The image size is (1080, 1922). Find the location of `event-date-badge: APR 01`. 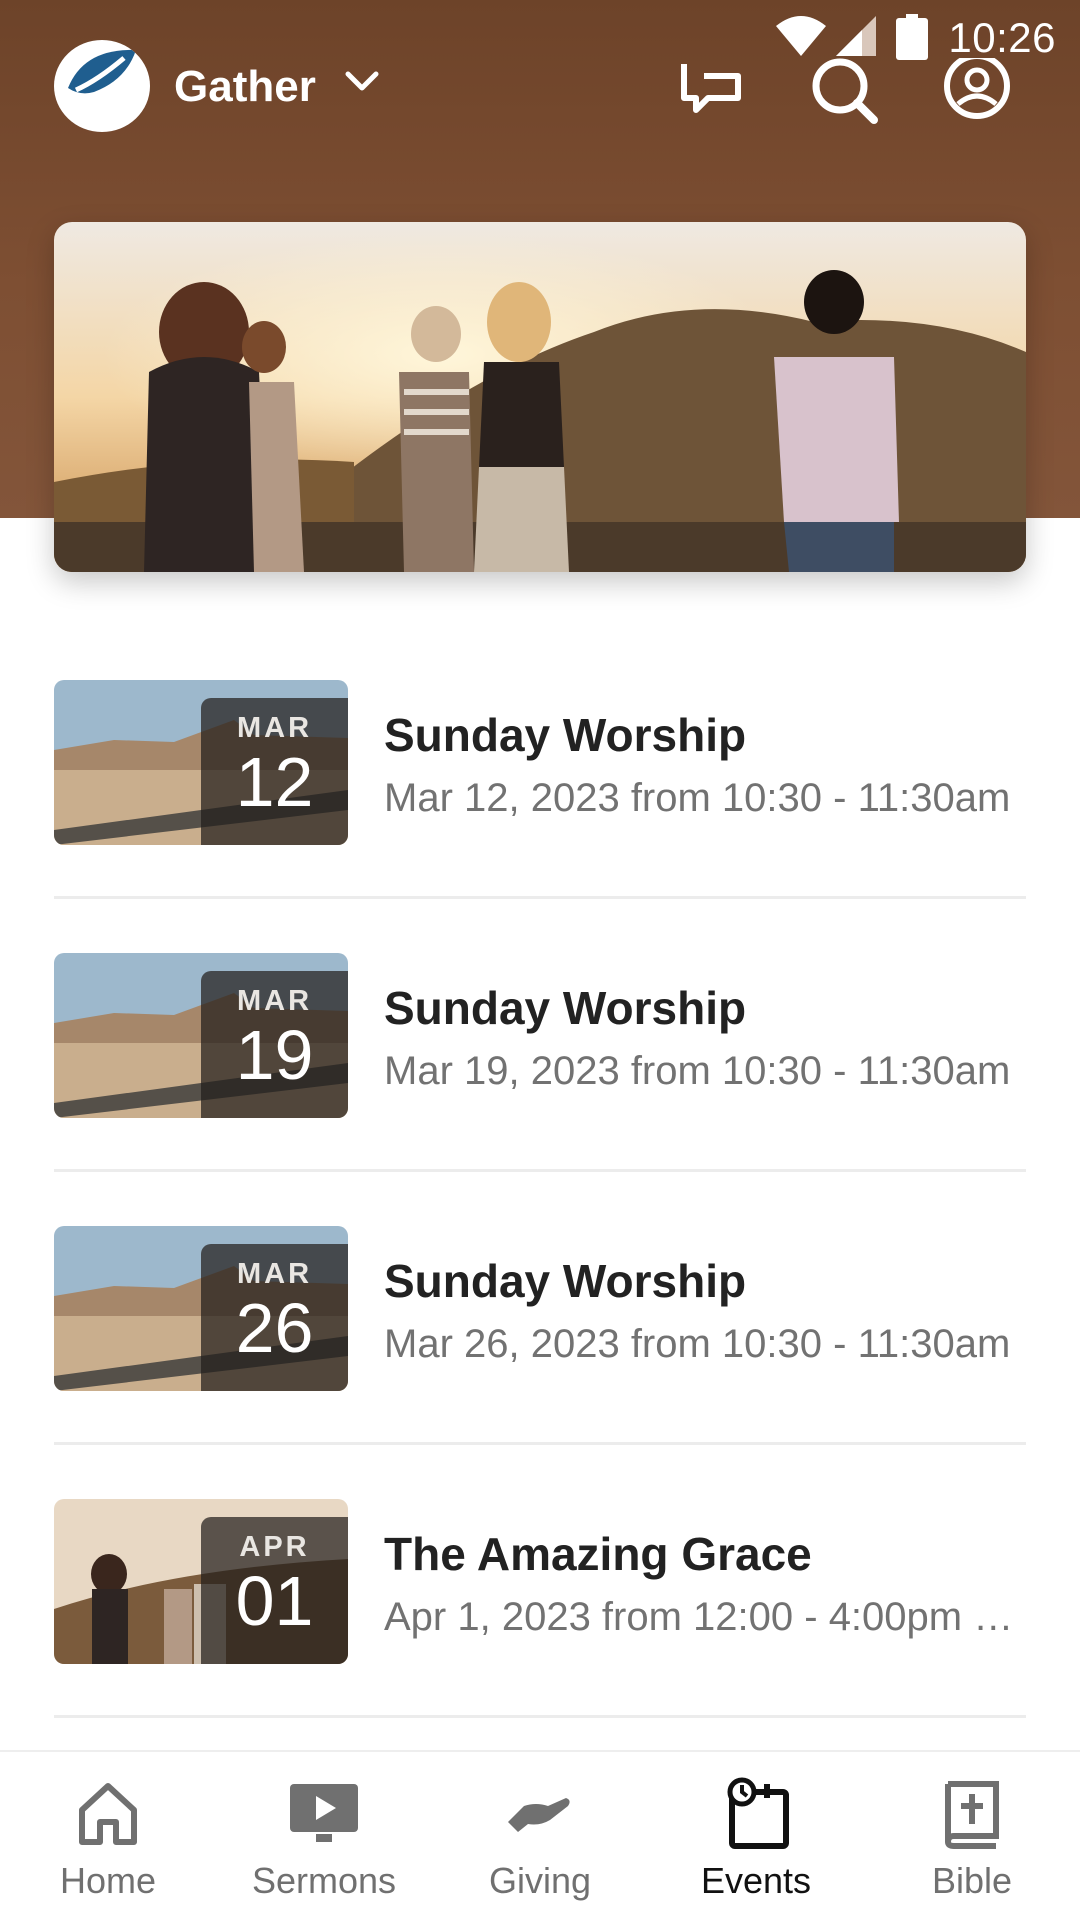

event-date-badge: APR 01 is located at coordinates (274, 1590).